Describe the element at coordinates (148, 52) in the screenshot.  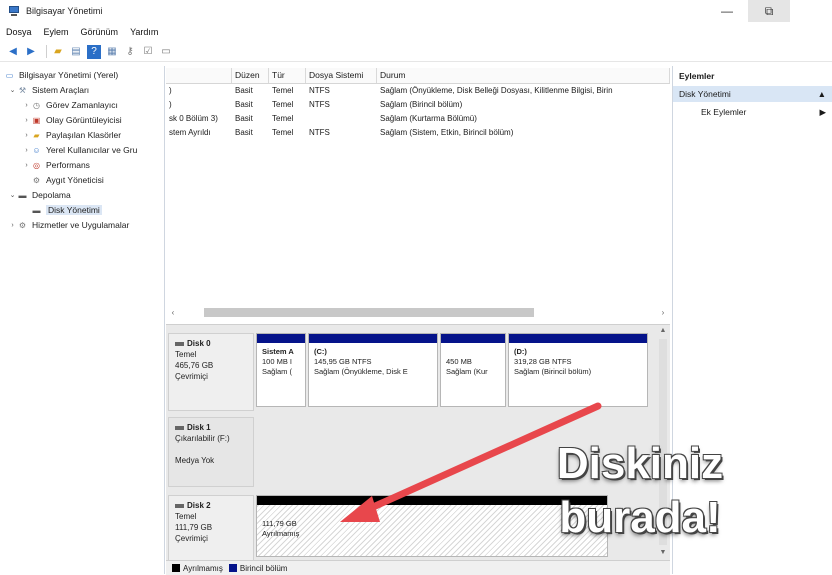
I see `check-icon: ☑` at that location.